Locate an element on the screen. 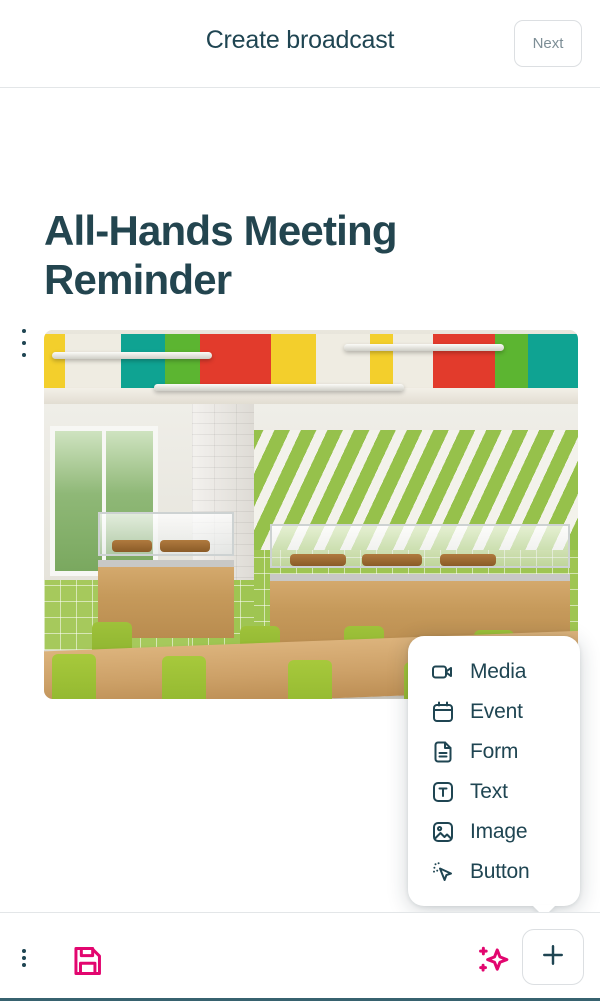 The width and height of the screenshot is (600, 1001). plus-icon is located at coordinates (553, 957).